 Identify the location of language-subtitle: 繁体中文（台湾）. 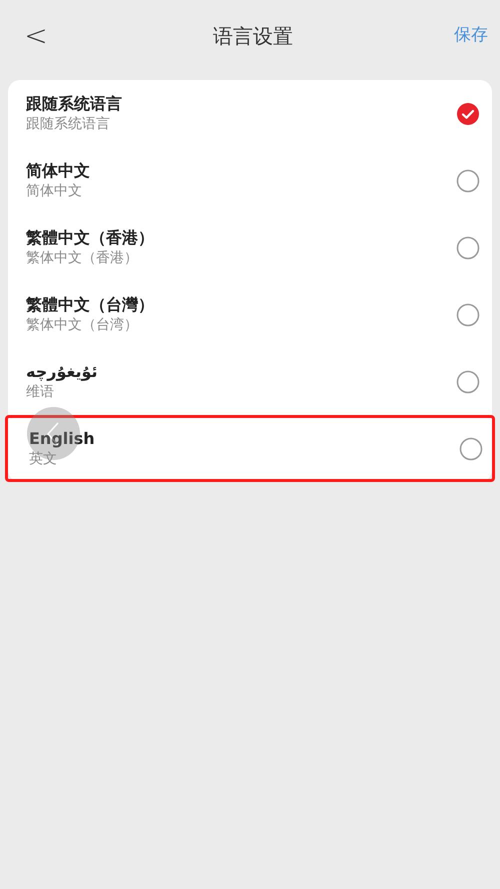
(82, 325).